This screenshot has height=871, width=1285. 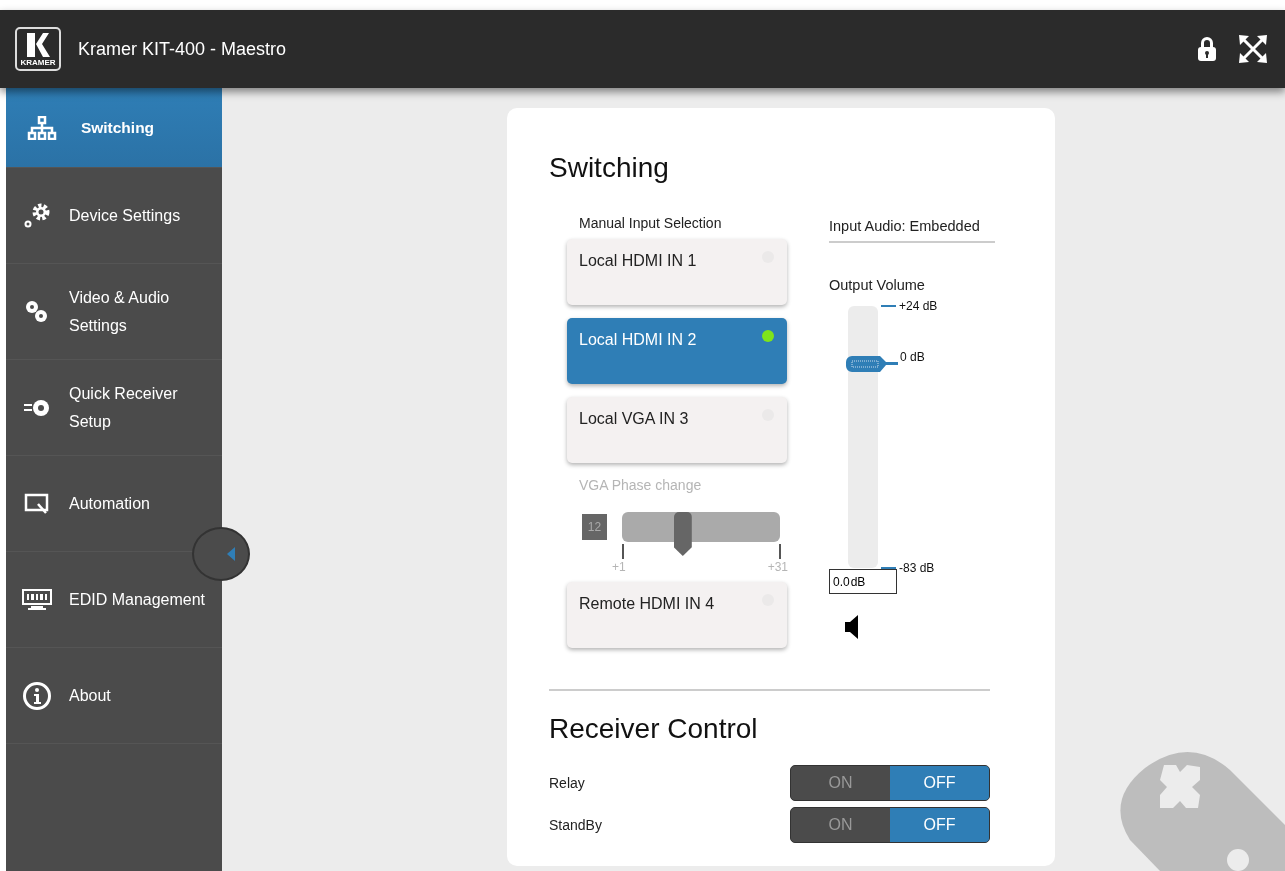 What do you see at coordinates (1253, 49) in the screenshot?
I see `fullscreen-icon` at bounding box center [1253, 49].